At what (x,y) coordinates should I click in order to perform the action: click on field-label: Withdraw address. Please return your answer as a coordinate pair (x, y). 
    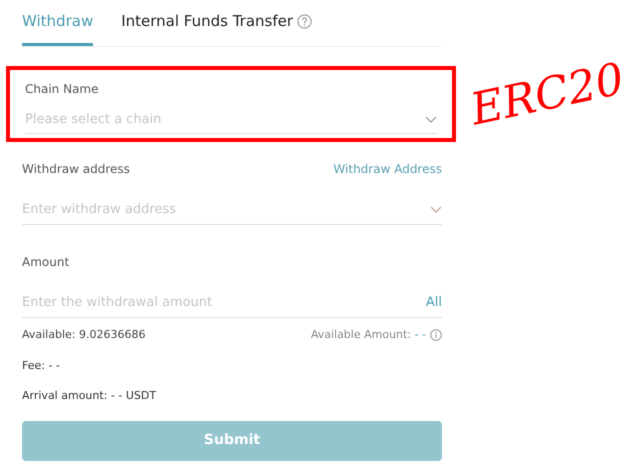
    Looking at the image, I should click on (76, 169).